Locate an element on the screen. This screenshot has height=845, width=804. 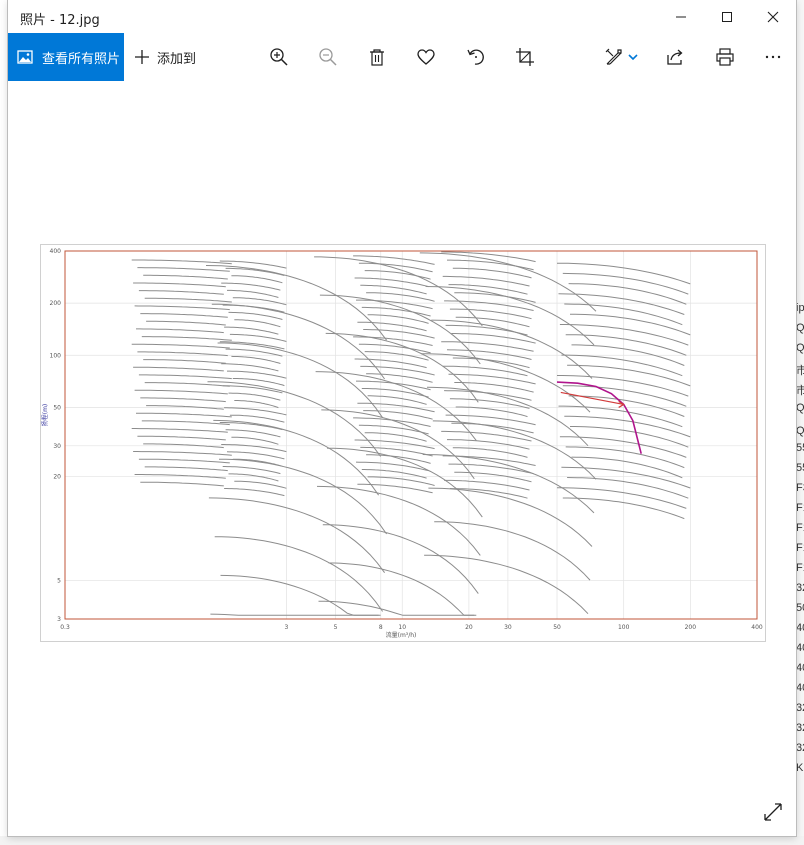
crop-icon is located at coordinates (525, 57).